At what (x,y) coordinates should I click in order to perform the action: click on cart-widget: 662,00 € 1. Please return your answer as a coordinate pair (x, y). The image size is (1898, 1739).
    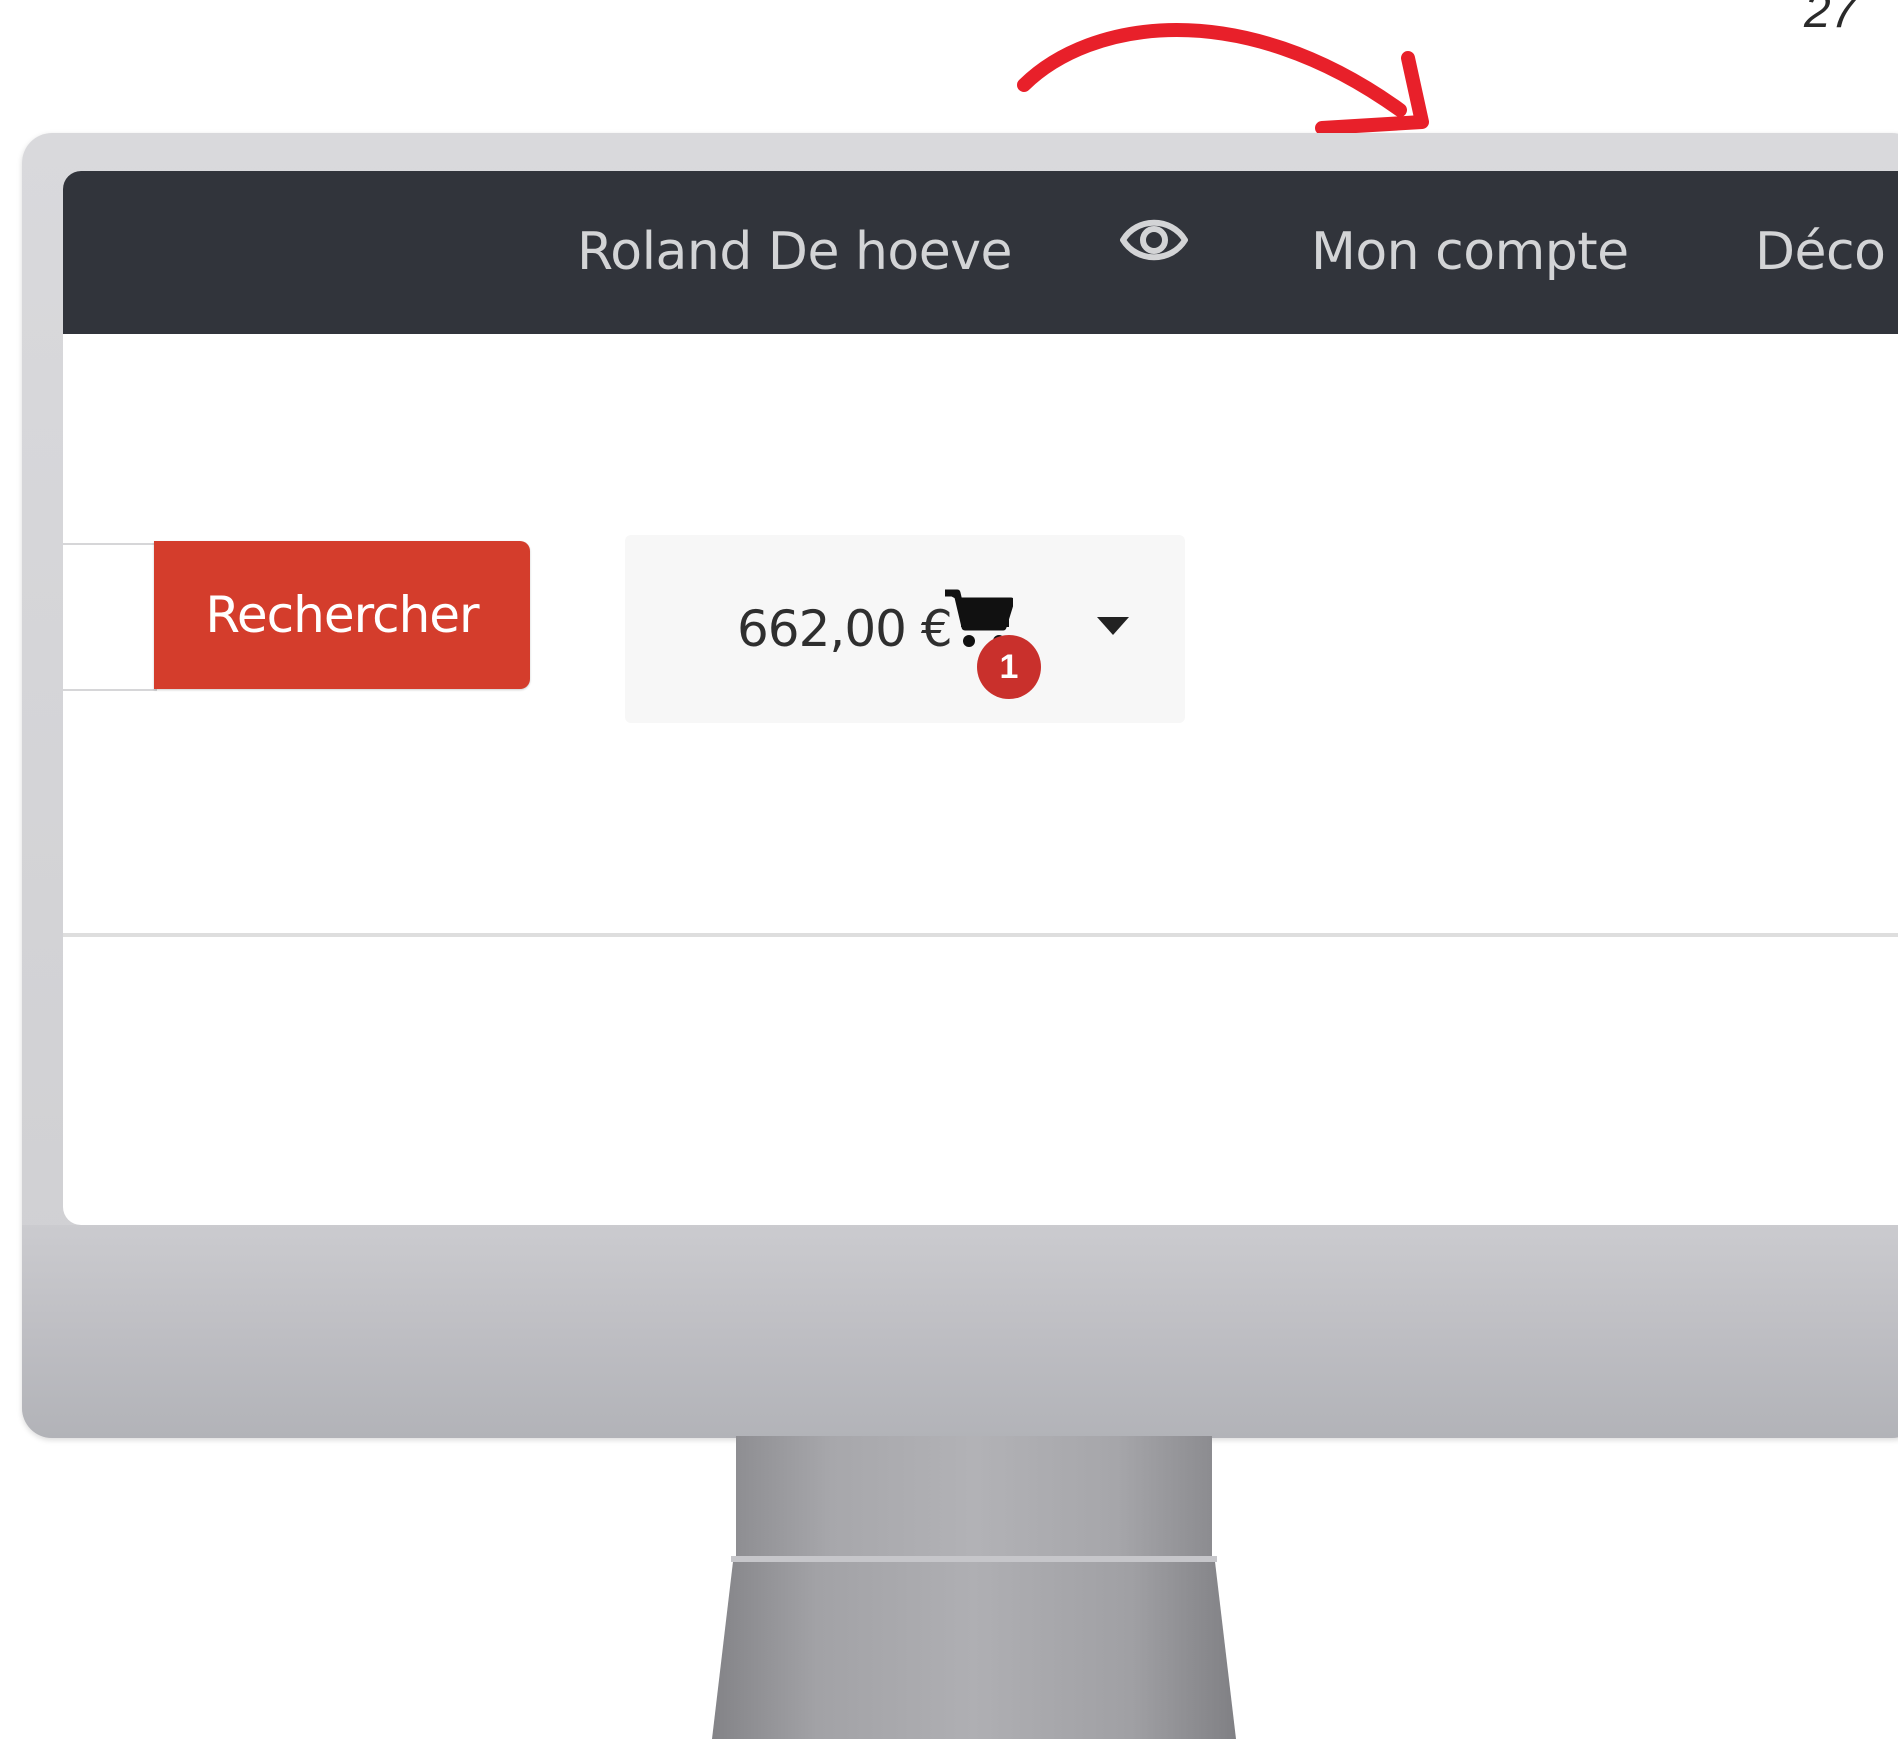
    Looking at the image, I should click on (905, 629).